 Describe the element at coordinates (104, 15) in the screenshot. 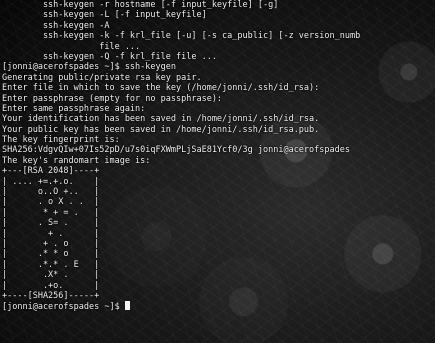

I see `terminal-line: ssh-keygen -L [-f input_keyfile]` at that location.